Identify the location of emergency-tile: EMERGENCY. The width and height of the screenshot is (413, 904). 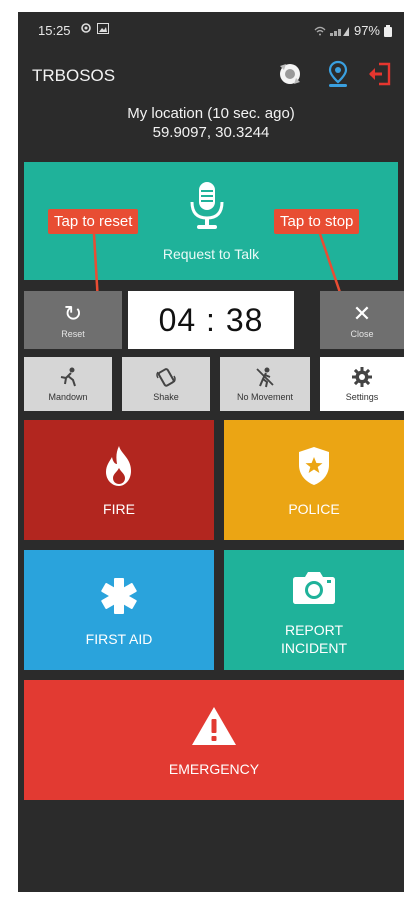
(214, 740).